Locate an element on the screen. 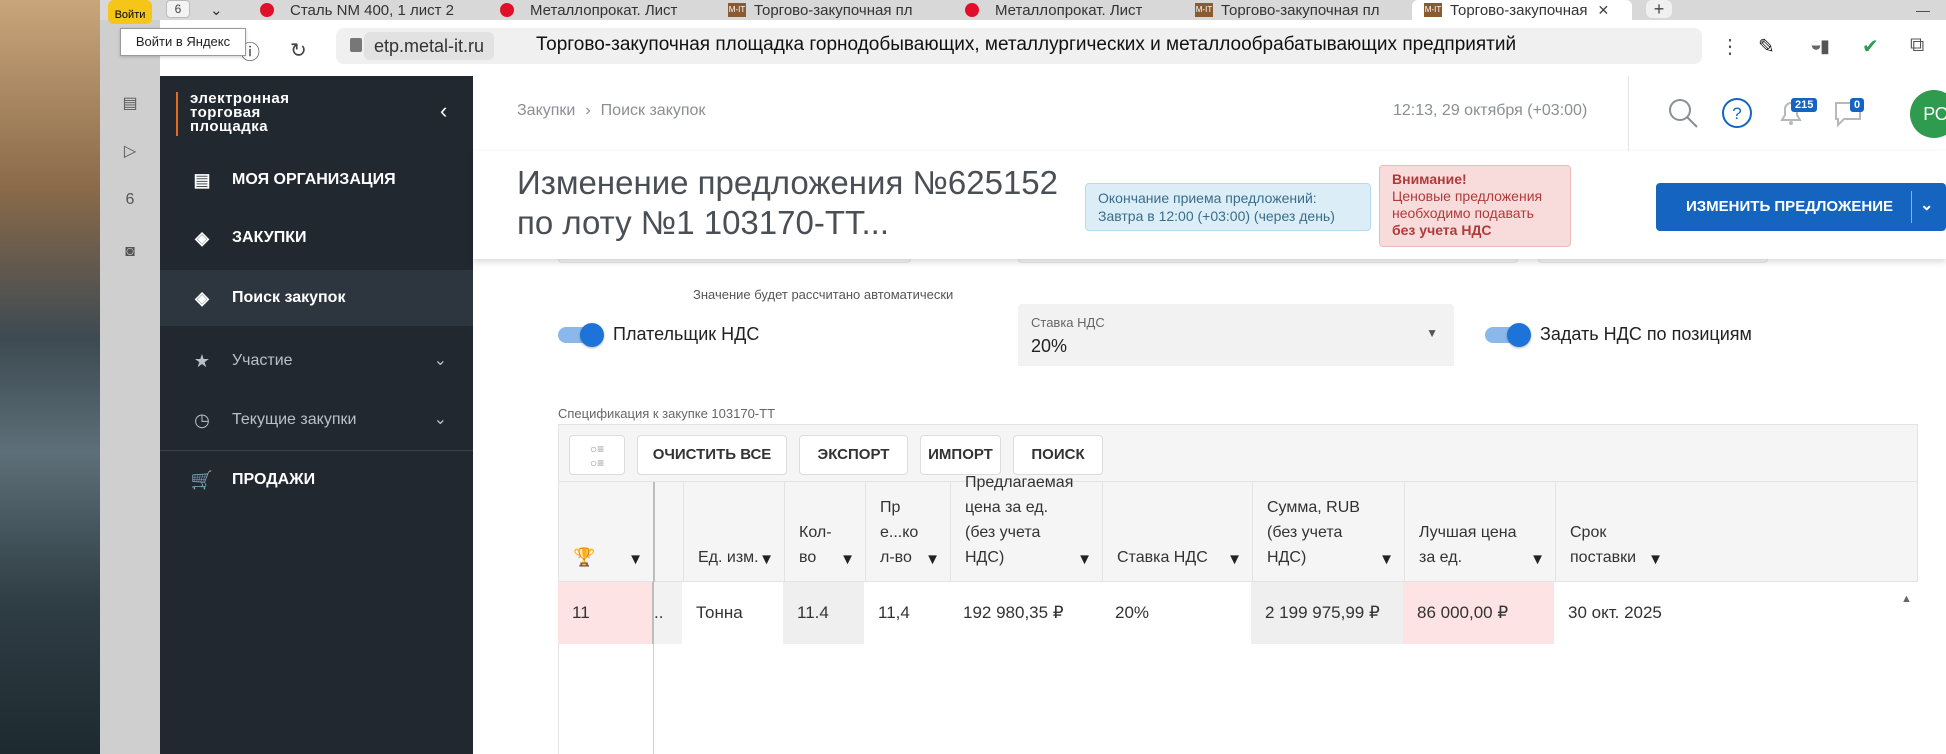 This screenshot has width=1946, height=754. cell-vat: 20% is located at coordinates (1176, 613).